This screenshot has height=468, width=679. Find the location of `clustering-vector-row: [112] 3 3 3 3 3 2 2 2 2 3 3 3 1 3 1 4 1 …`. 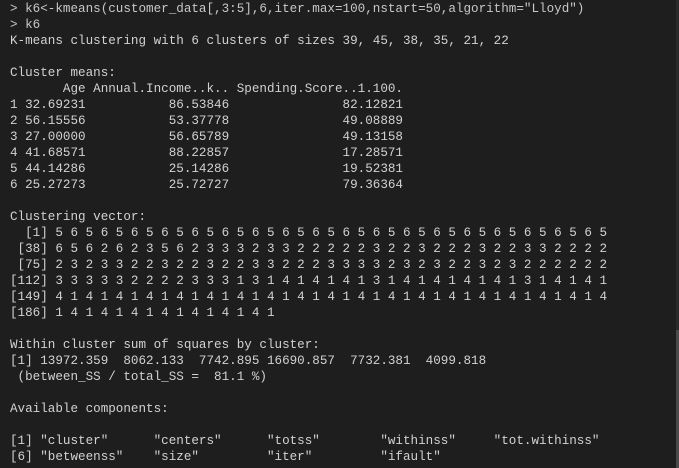

clustering-vector-row: [112] 3 3 3 3 3 2 2 2 2 3 3 3 1 3 1 4 1 … is located at coordinates (309, 281).